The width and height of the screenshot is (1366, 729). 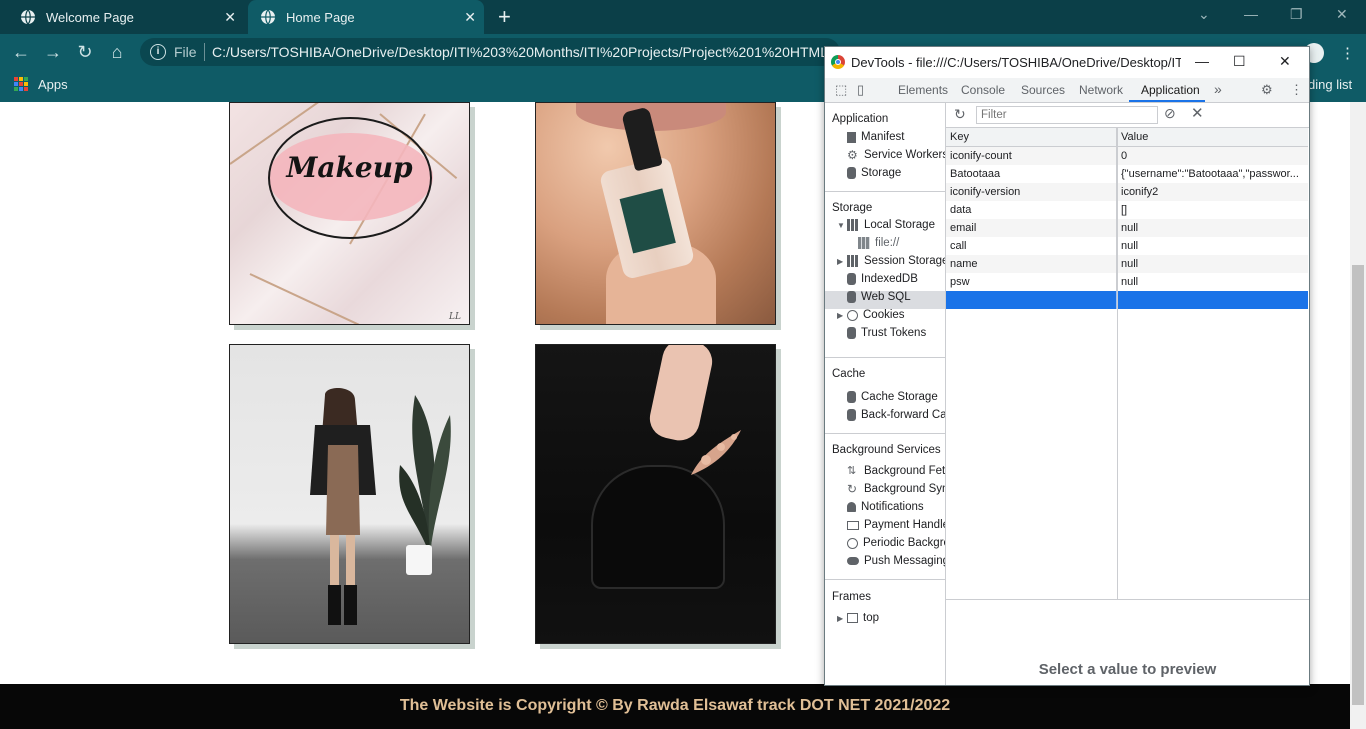 I want to click on table-row: name null, so click(x=1127, y=264).